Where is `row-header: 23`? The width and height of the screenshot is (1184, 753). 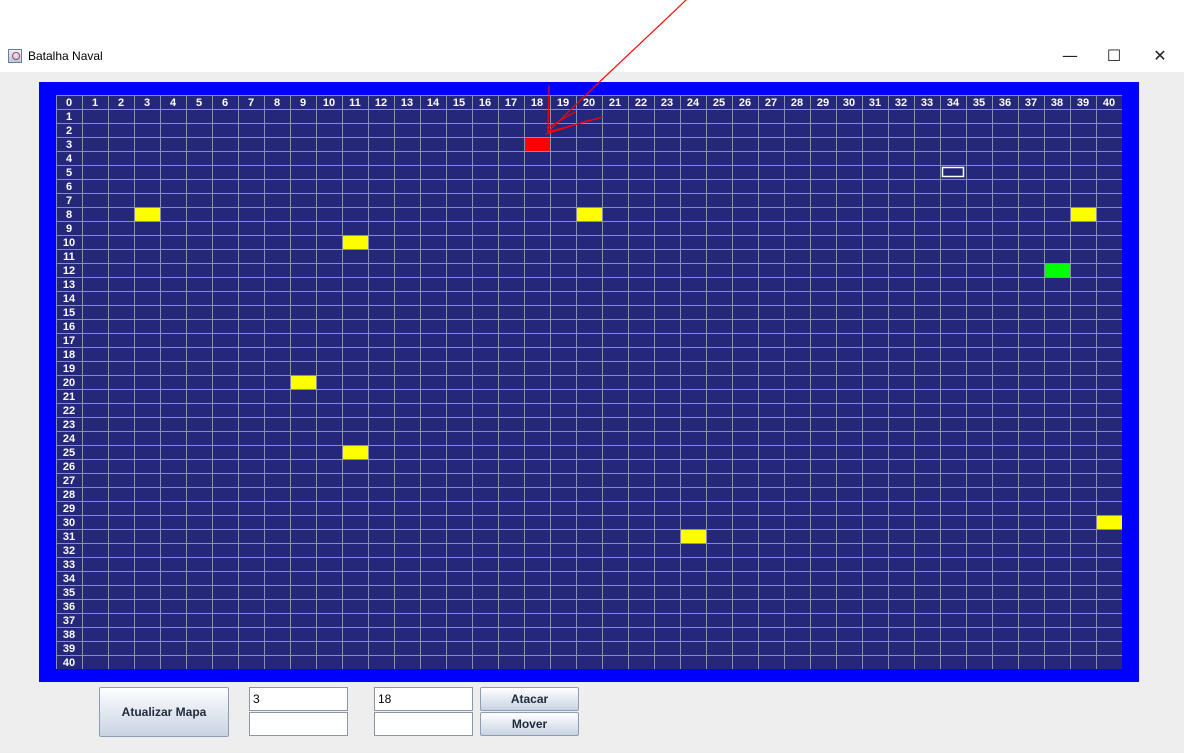
row-header: 23 is located at coordinates (69, 425).